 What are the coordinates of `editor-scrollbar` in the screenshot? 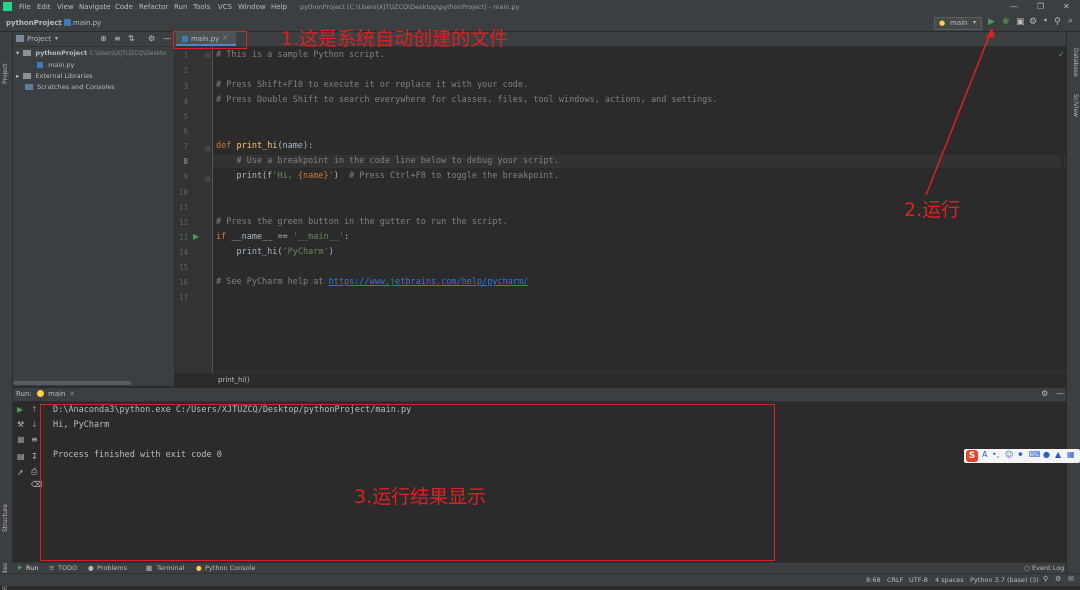 It's located at (1062, 212).